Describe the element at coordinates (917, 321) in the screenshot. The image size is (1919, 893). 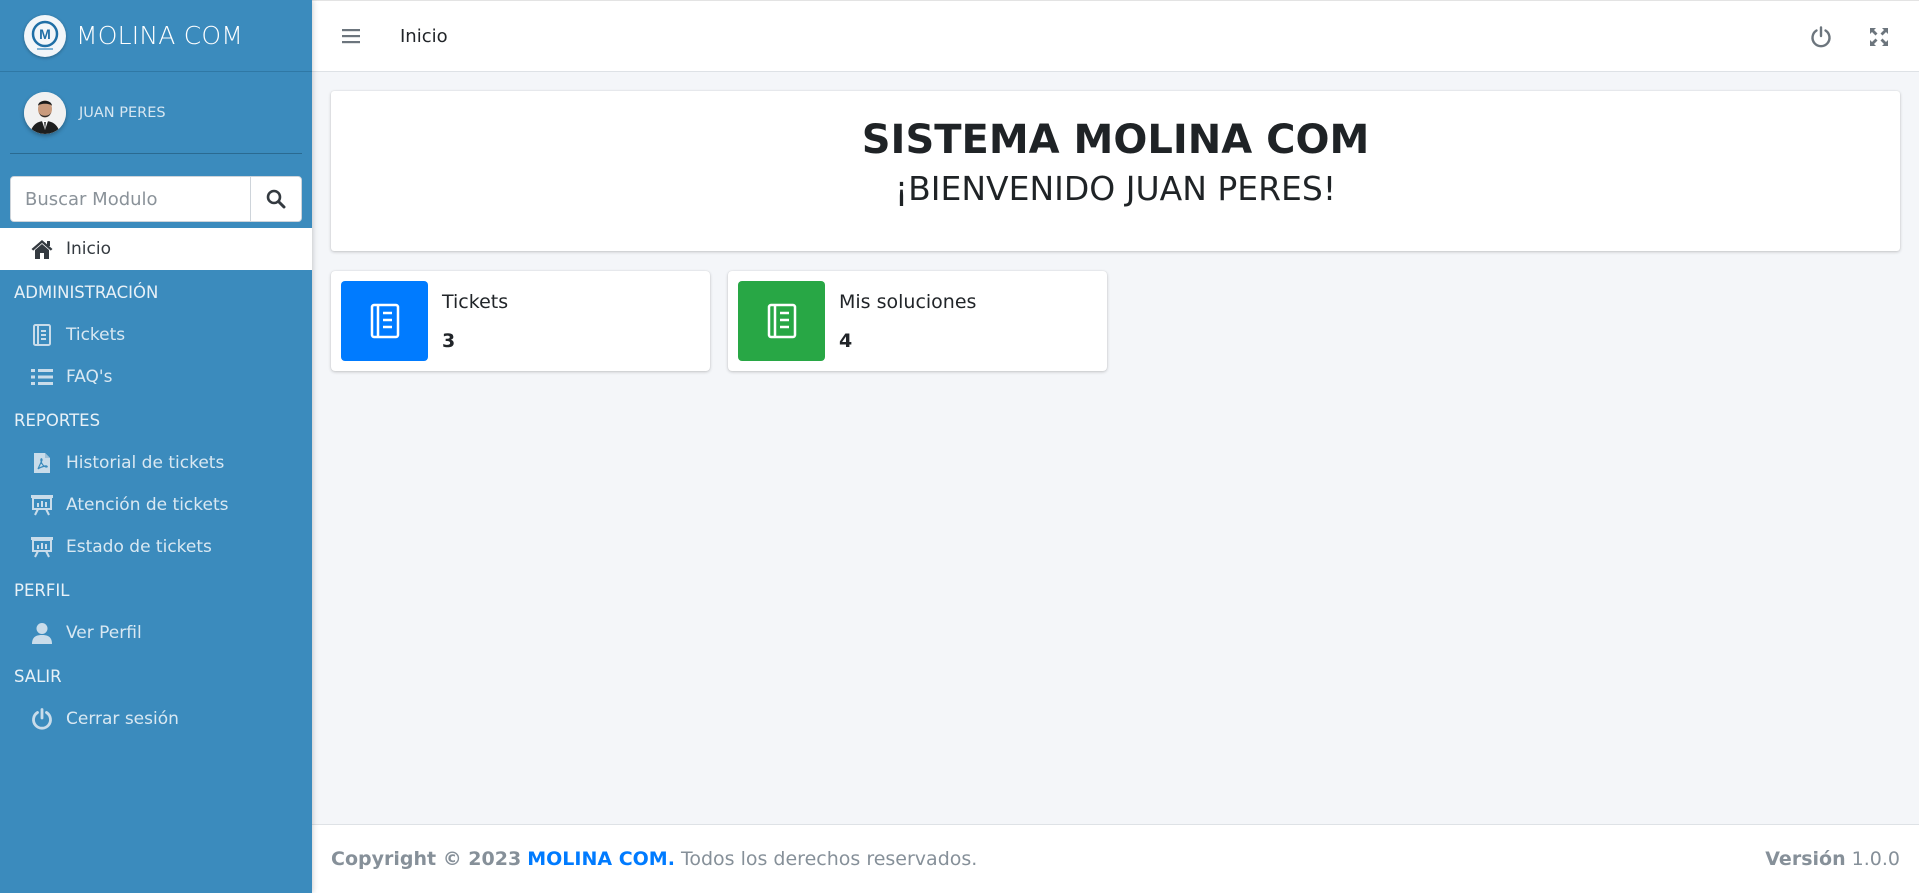
I see `info-box-mis-soluciones: Mis soluciones 4` at that location.